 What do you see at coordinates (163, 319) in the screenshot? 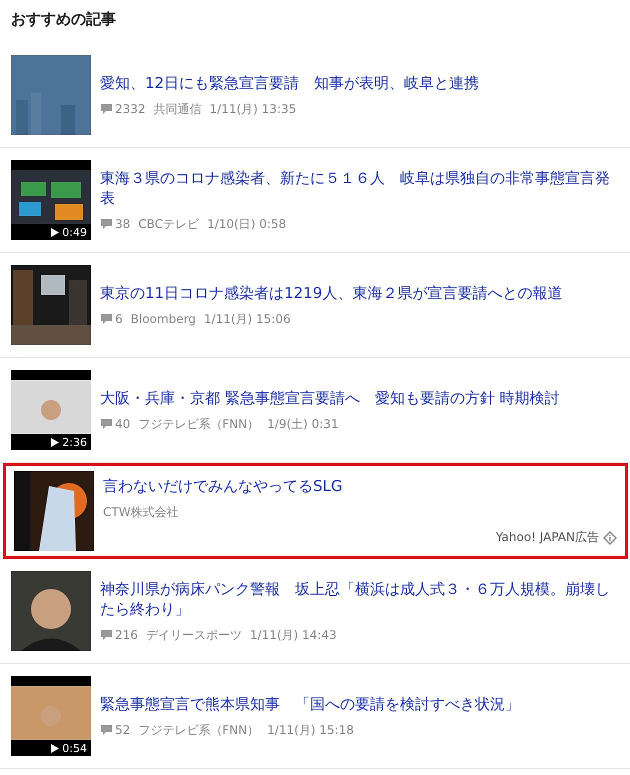
I see `article-source: Bloomberg` at bounding box center [163, 319].